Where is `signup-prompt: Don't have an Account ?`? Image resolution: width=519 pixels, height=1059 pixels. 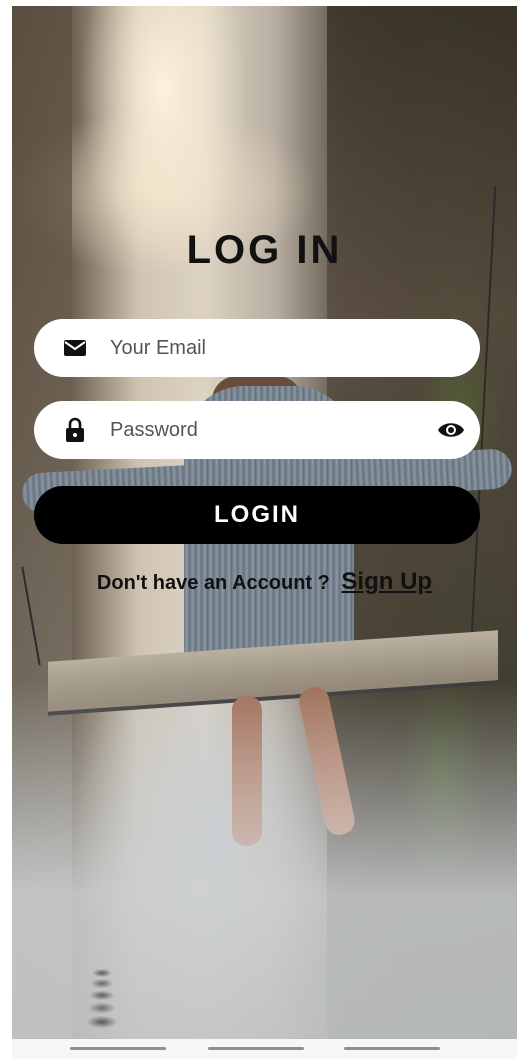
signup-prompt: Don't have an Account ? is located at coordinates (213, 583).